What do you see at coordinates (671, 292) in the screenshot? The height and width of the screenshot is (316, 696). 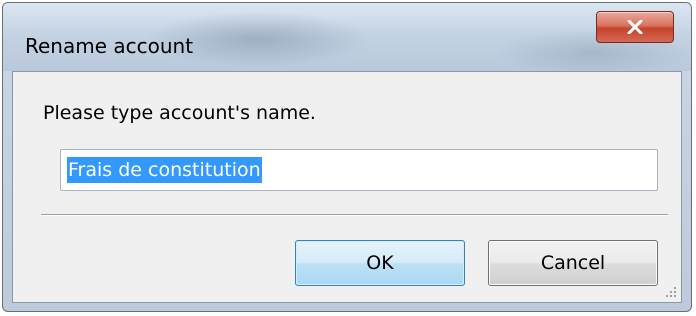 I see `resize-grip-icon` at bounding box center [671, 292].